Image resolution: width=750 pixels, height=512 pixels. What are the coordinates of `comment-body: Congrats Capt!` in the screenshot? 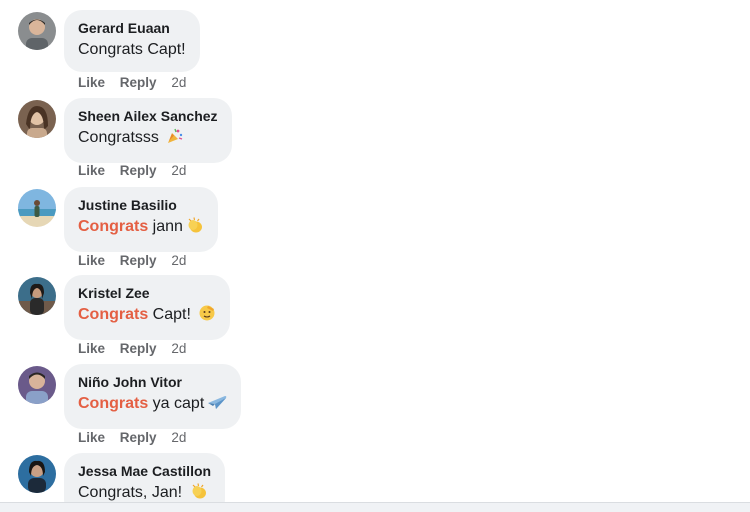 It's located at (132, 49).